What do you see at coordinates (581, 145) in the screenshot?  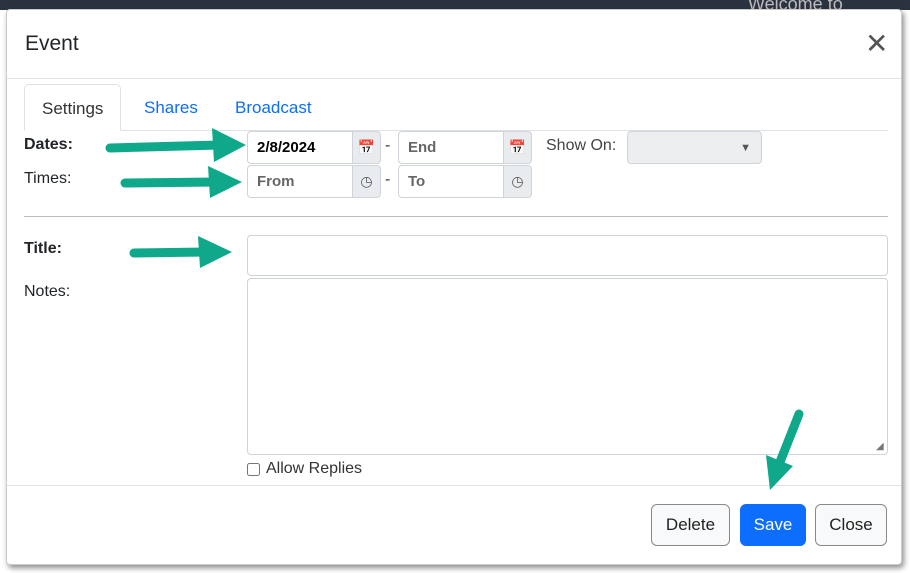 I see `show-on-label: Show On:` at bounding box center [581, 145].